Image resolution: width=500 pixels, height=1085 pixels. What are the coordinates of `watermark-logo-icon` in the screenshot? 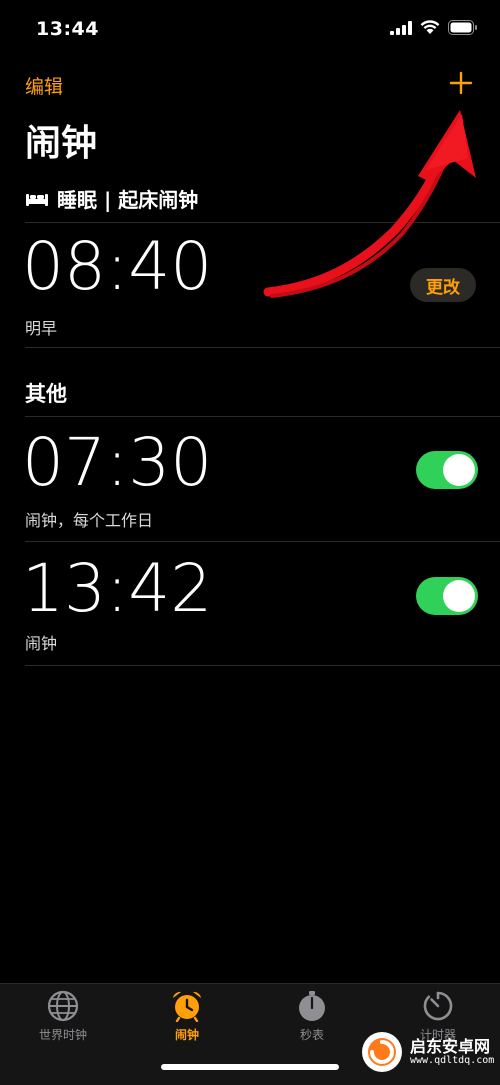 It's located at (382, 1052).